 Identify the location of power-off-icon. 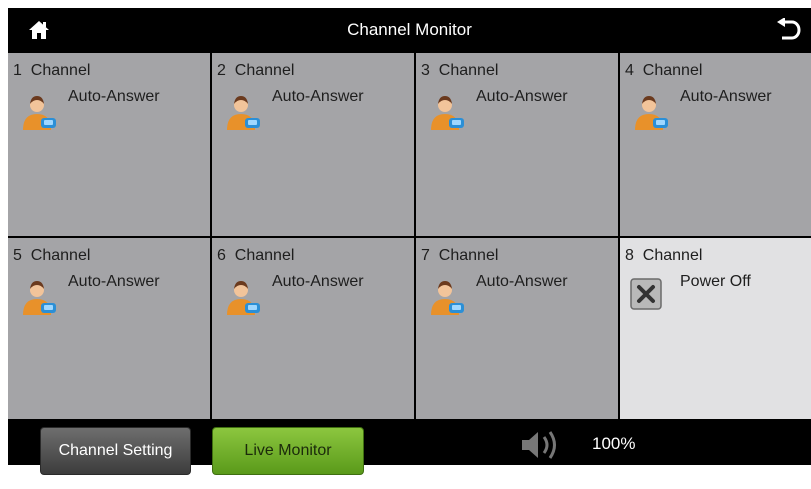
(646, 294).